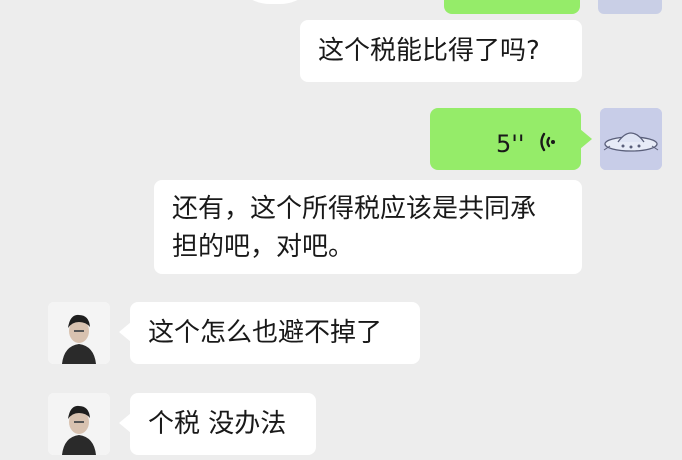  What do you see at coordinates (265, 333) in the screenshot?
I see `message-text: 这个怎么也避不掉了` at bounding box center [265, 333].